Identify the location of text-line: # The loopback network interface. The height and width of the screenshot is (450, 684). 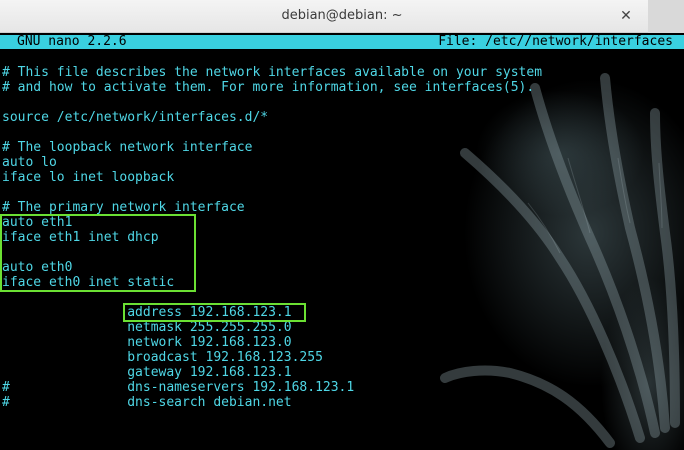
(127, 147).